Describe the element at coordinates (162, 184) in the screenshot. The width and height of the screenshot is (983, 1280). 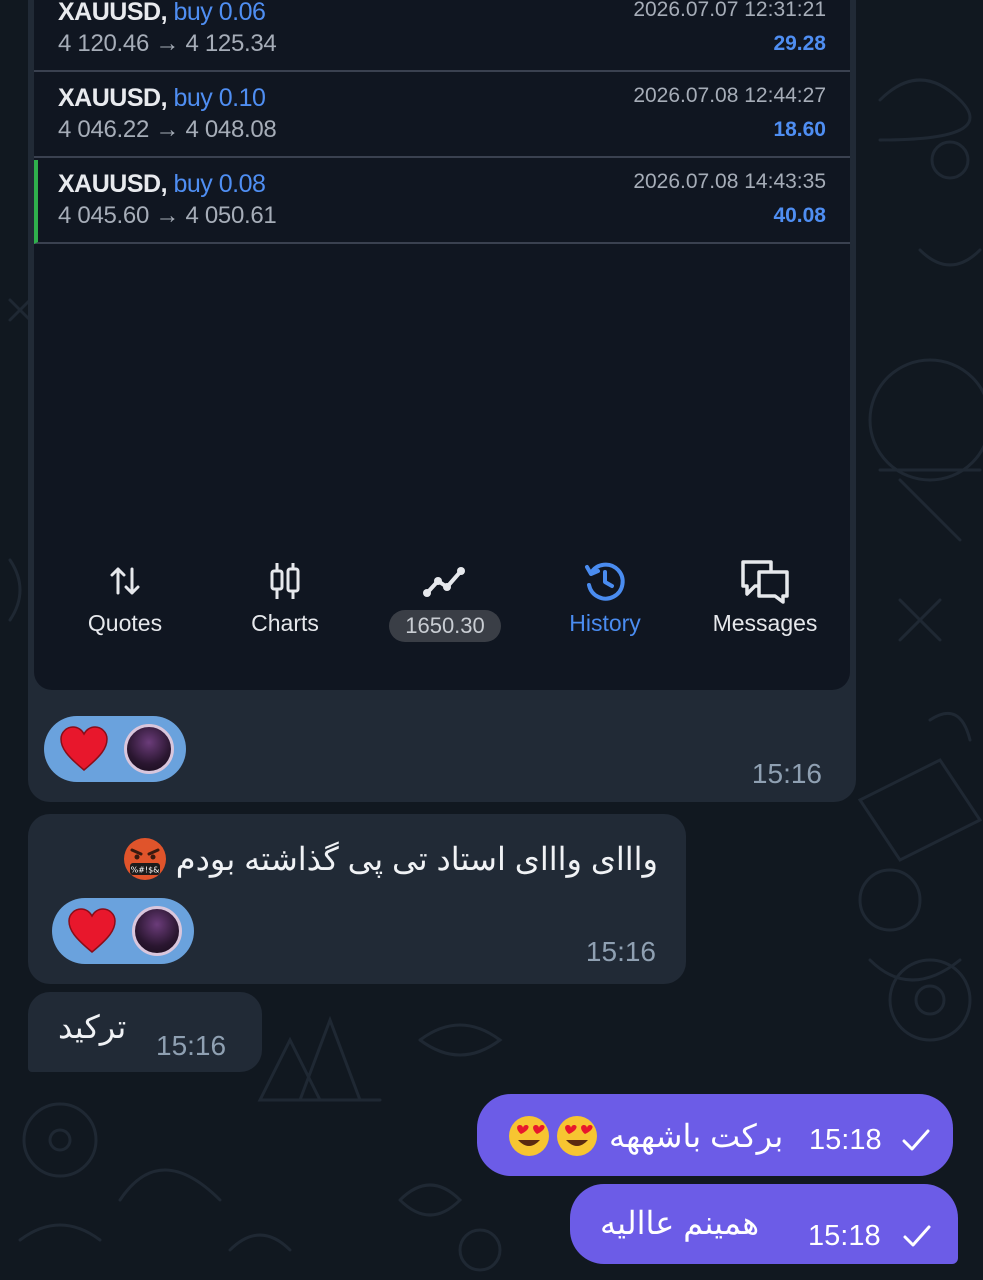
I see `deal-symbol: XAUUSD, buy 0.08` at that location.